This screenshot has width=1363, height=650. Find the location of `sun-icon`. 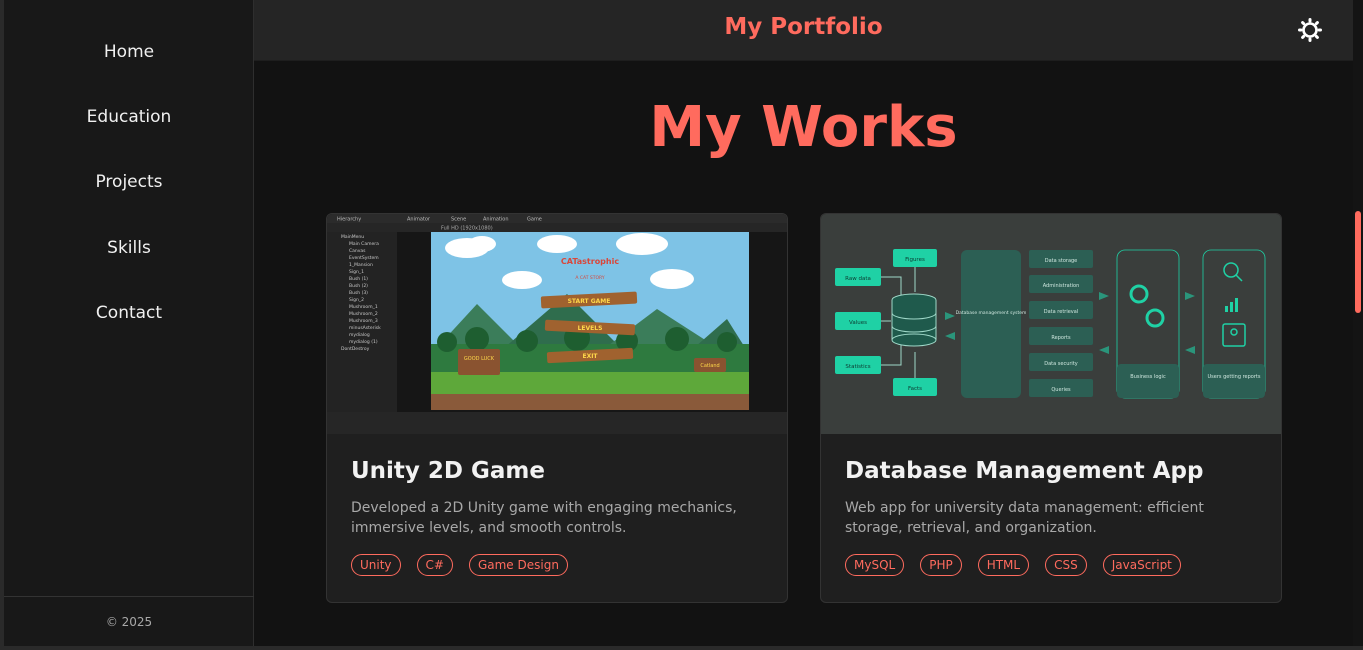

sun-icon is located at coordinates (1310, 30).